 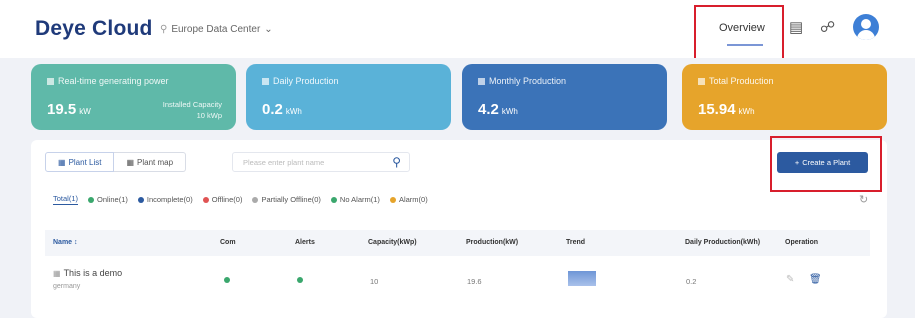 What do you see at coordinates (790, 279) in the screenshot?
I see `edit-icon: ✎` at bounding box center [790, 279].